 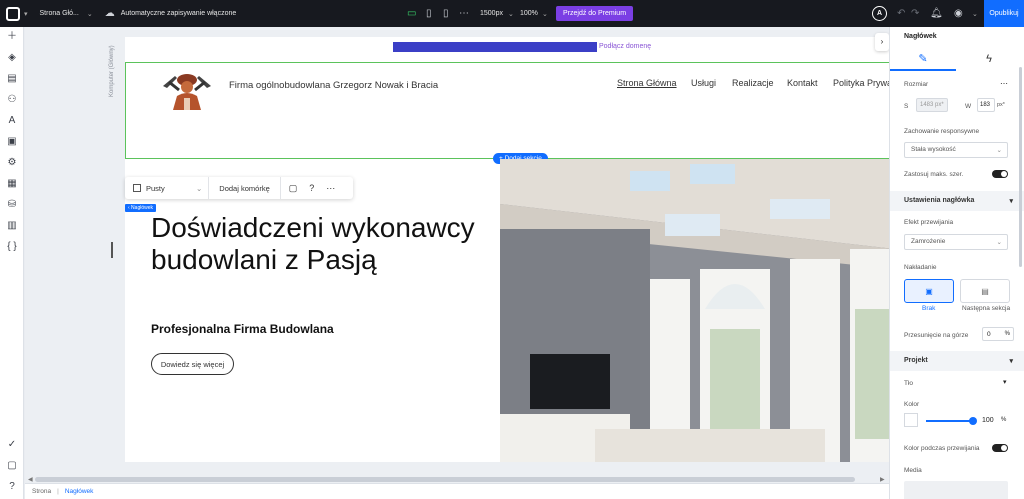 What do you see at coordinates (137, 188) in the screenshot?
I see `checkbox-icon` at bounding box center [137, 188].